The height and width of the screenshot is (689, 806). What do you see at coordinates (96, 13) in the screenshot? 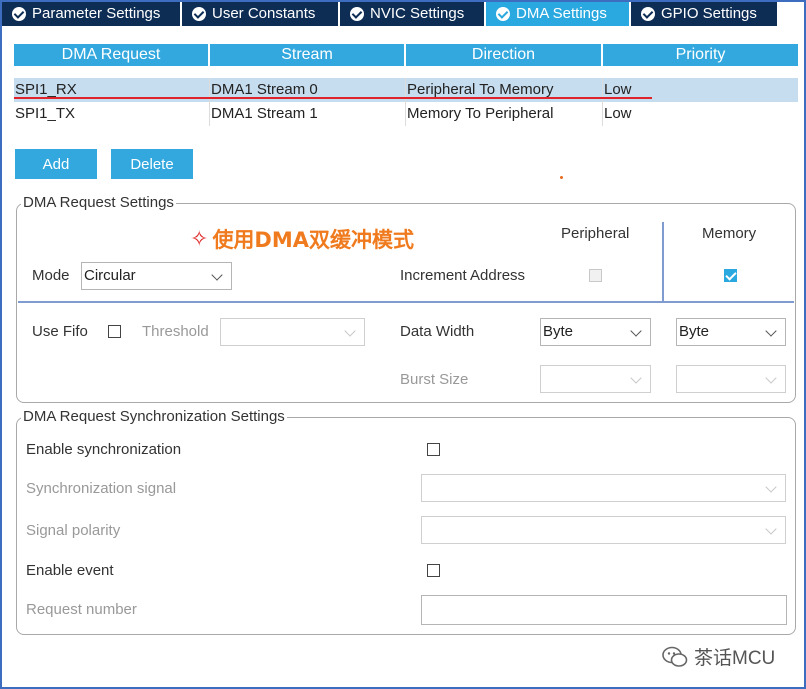
I see `tab-label: Parameter Settings` at bounding box center [96, 13].